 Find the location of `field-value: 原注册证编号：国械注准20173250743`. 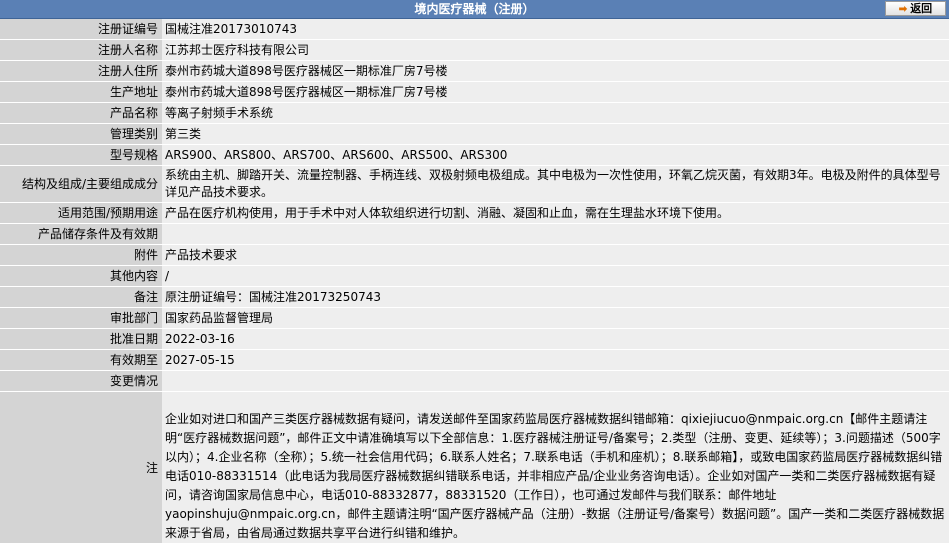

field-value: 原注册证编号：国械注准20173250743 is located at coordinates (555, 297).